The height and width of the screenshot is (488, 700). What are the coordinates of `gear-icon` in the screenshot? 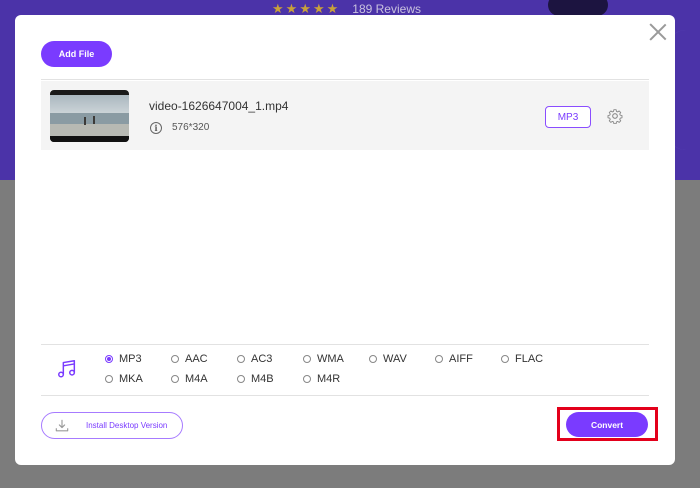 It's located at (615, 116).